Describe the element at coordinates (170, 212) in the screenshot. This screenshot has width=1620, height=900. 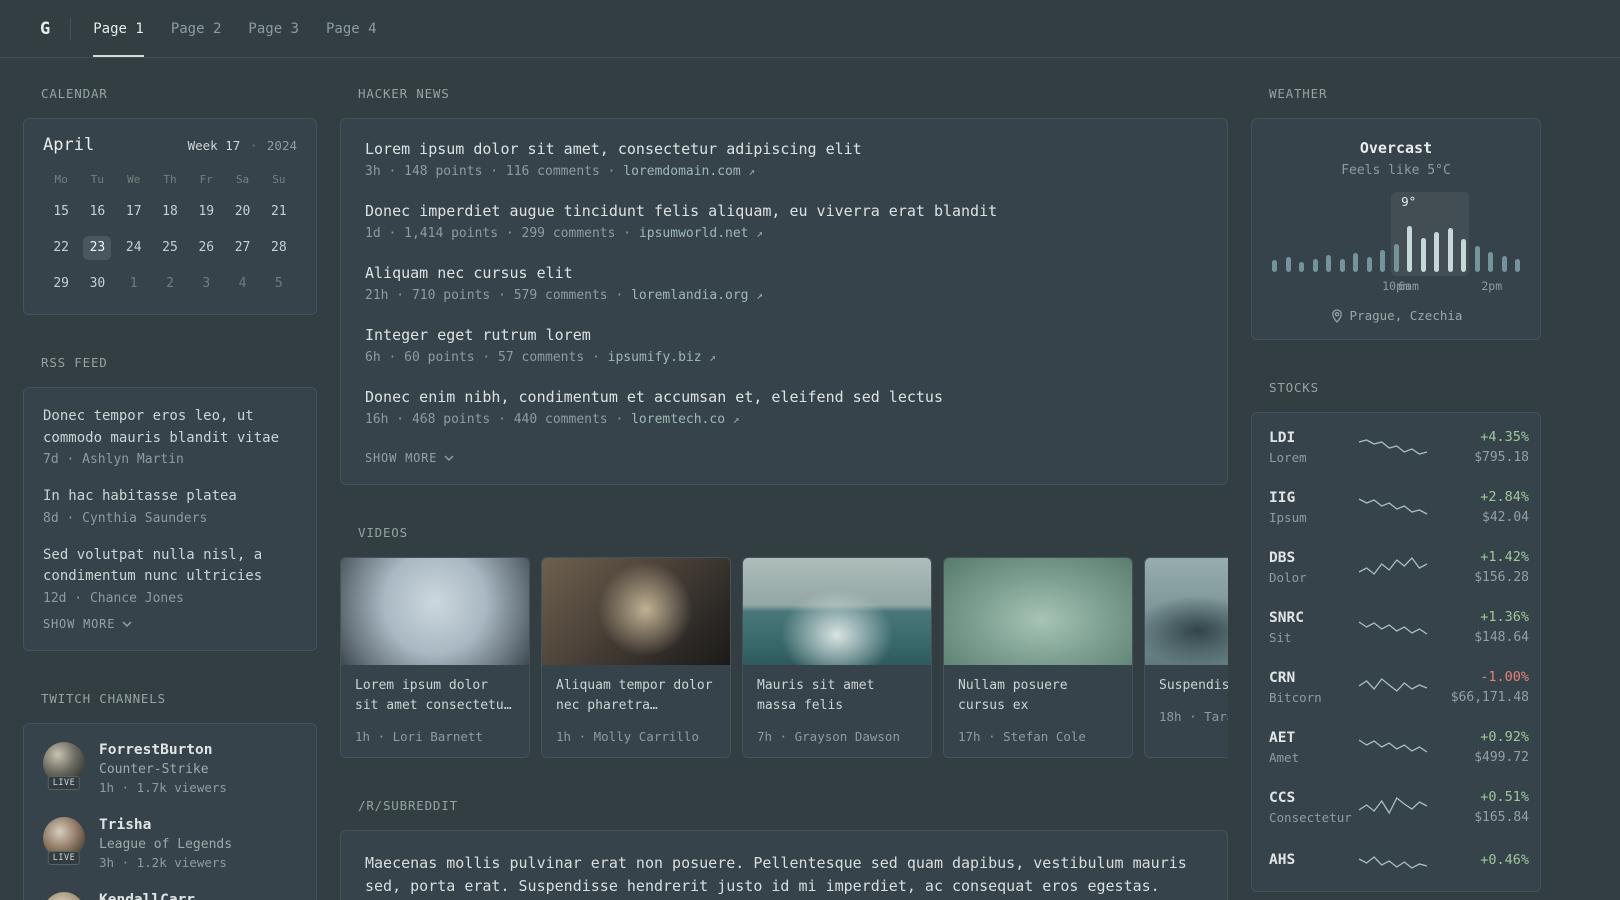
I see `calendar-date: 18` at that location.